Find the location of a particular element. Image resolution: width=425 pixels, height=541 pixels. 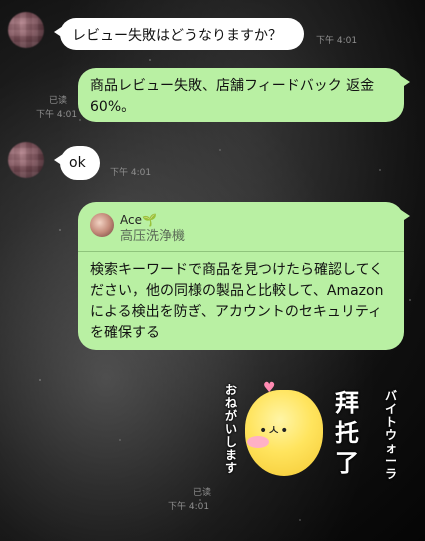

message-bubble-outgoing: 商品レビュー失敗、店舗フィードバック 返金60%。 is located at coordinates (244, 95).